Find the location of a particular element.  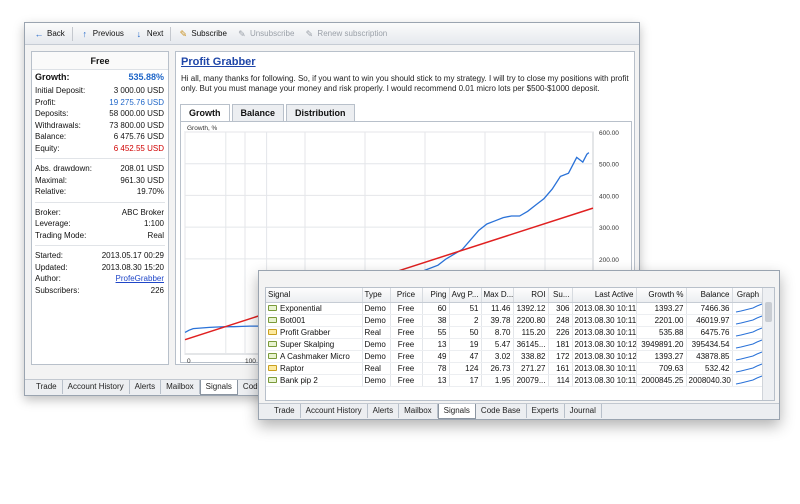

stat-label: Withdrawals: is located at coordinates (58, 125).